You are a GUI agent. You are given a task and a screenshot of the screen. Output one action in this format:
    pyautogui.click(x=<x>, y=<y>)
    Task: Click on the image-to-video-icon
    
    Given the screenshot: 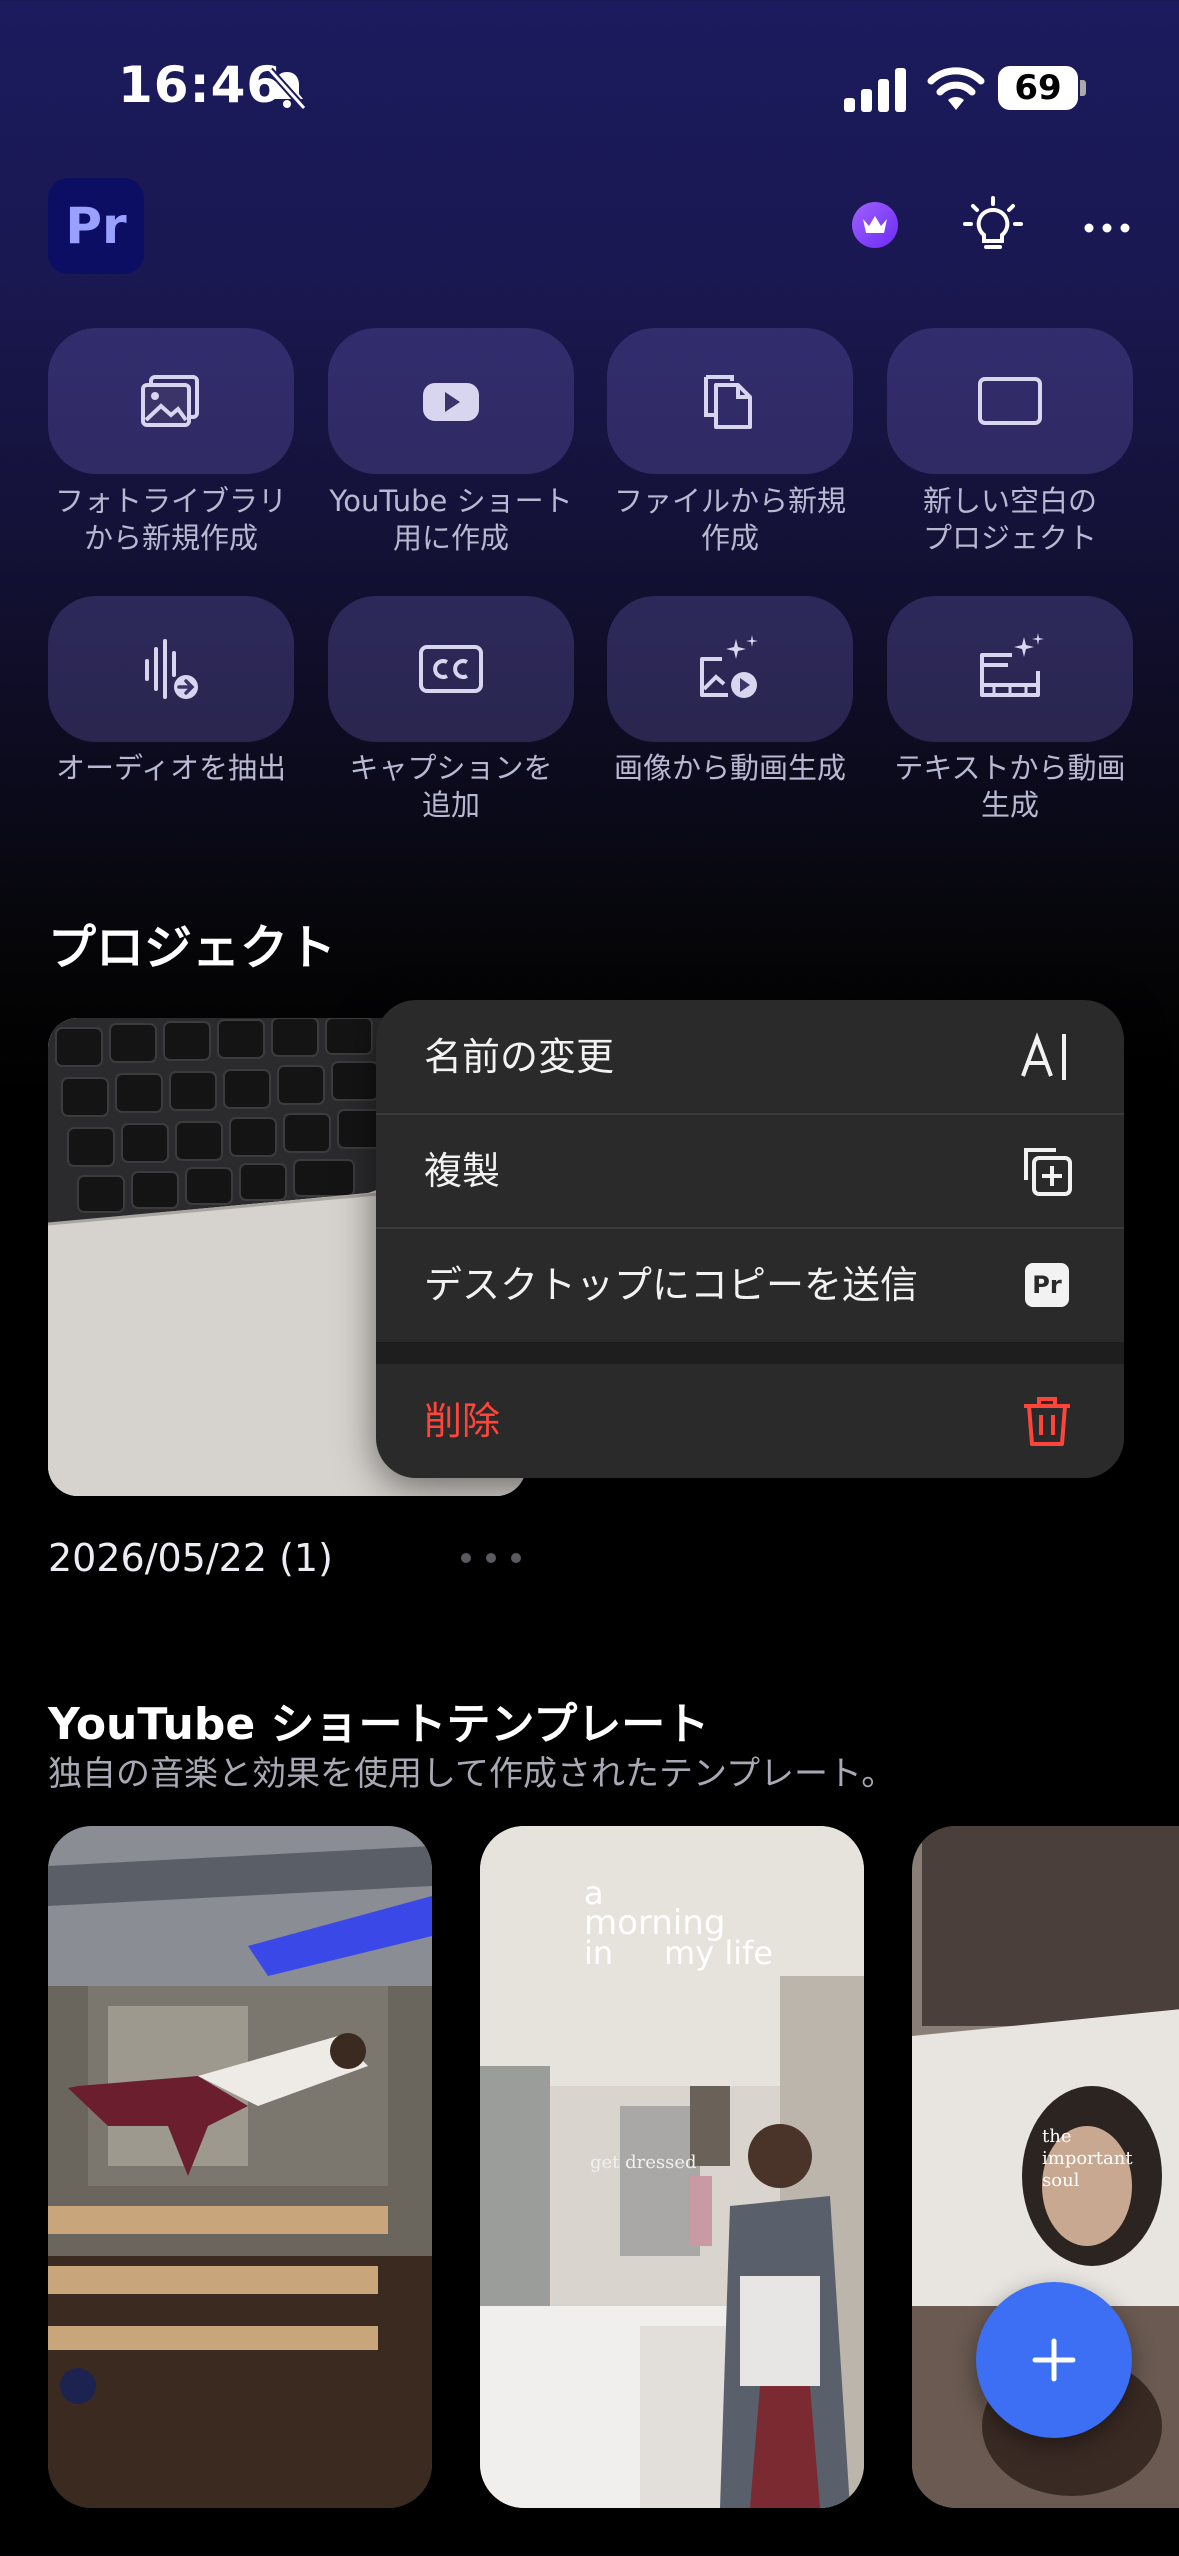 What is the action you would take?
    pyautogui.click(x=729, y=666)
    